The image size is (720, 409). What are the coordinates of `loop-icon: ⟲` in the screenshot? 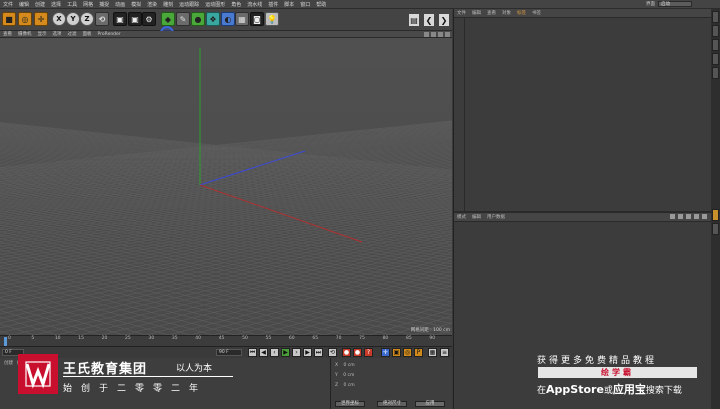 It's located at (332, 352).